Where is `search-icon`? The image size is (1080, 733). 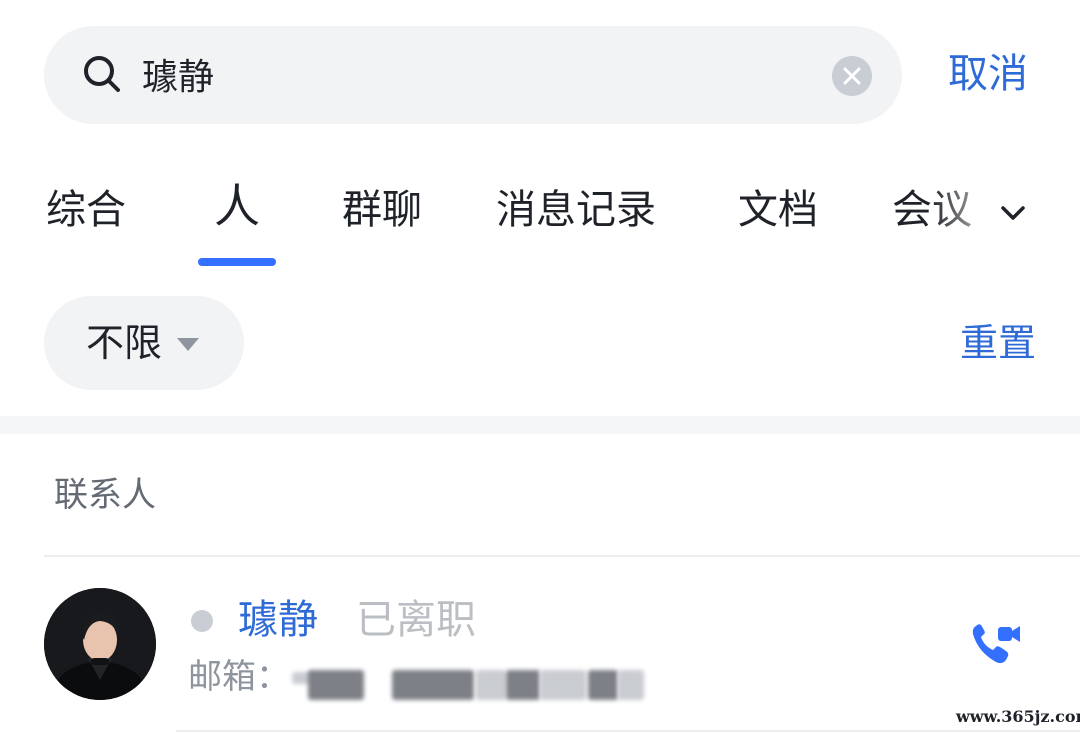
search-icon is located at coordinates (102, 74).